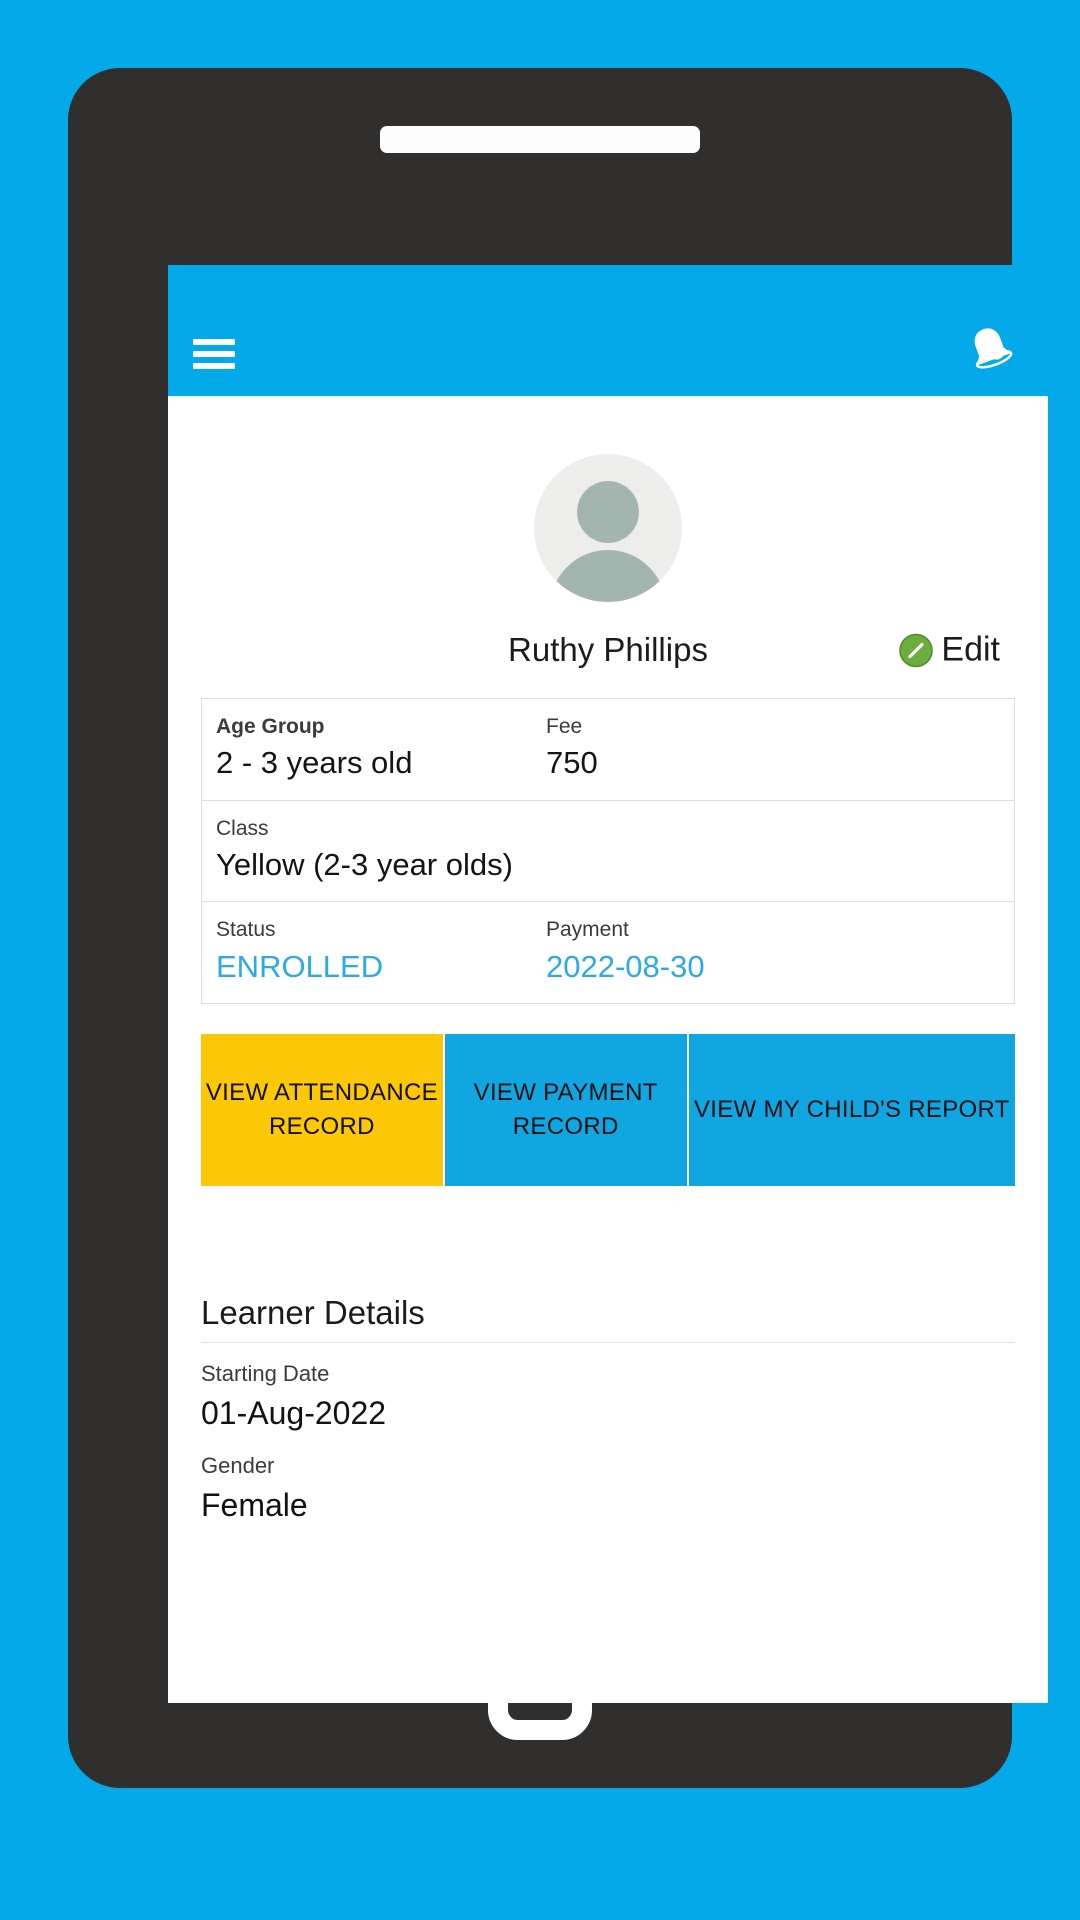 This screenshot has height=1920, width=1080. I want to click on info-cell-status: Status ENROLLED, so click(381, 951).